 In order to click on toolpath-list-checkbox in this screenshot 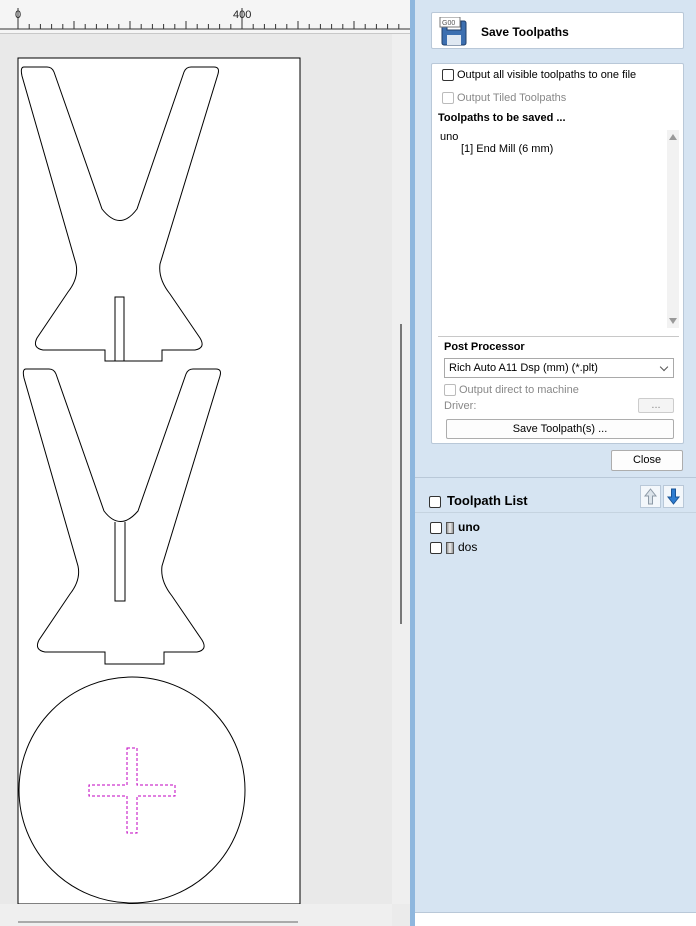, I will do `click(435, 501)`.